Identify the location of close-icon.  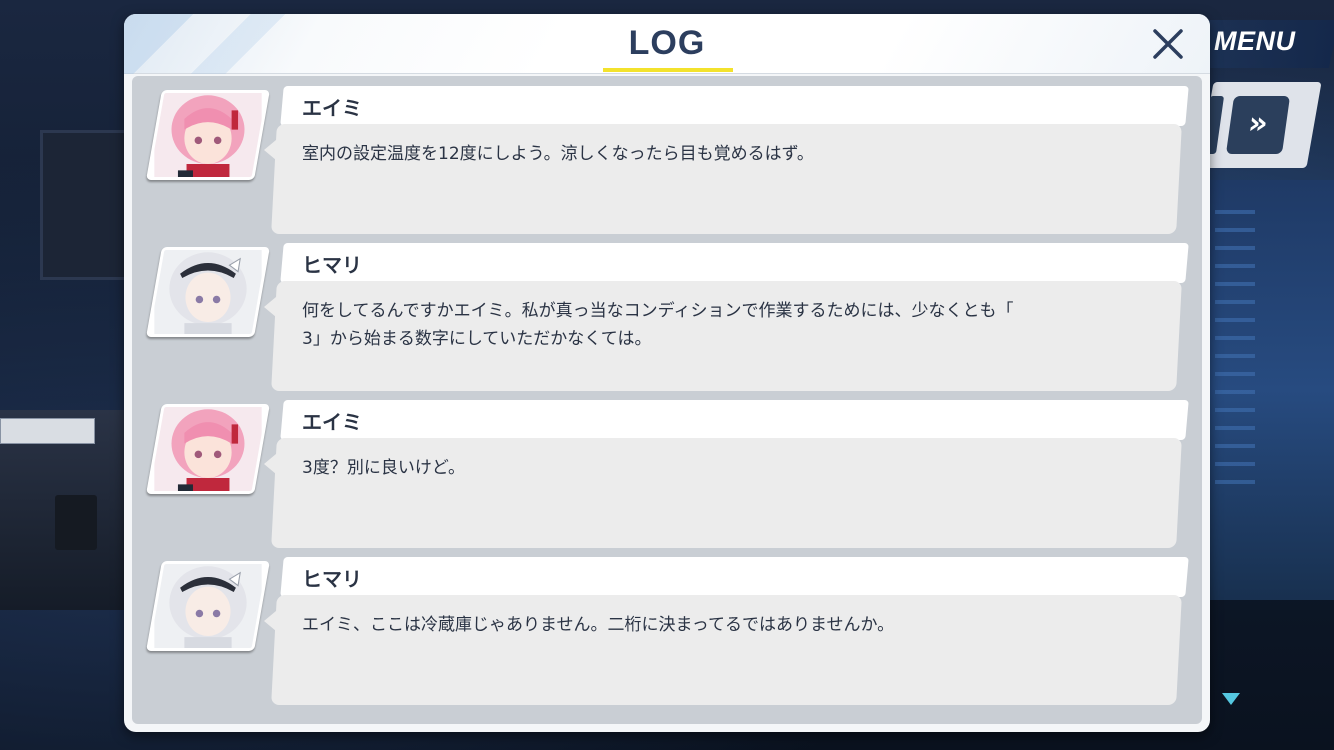
(1168, 44).